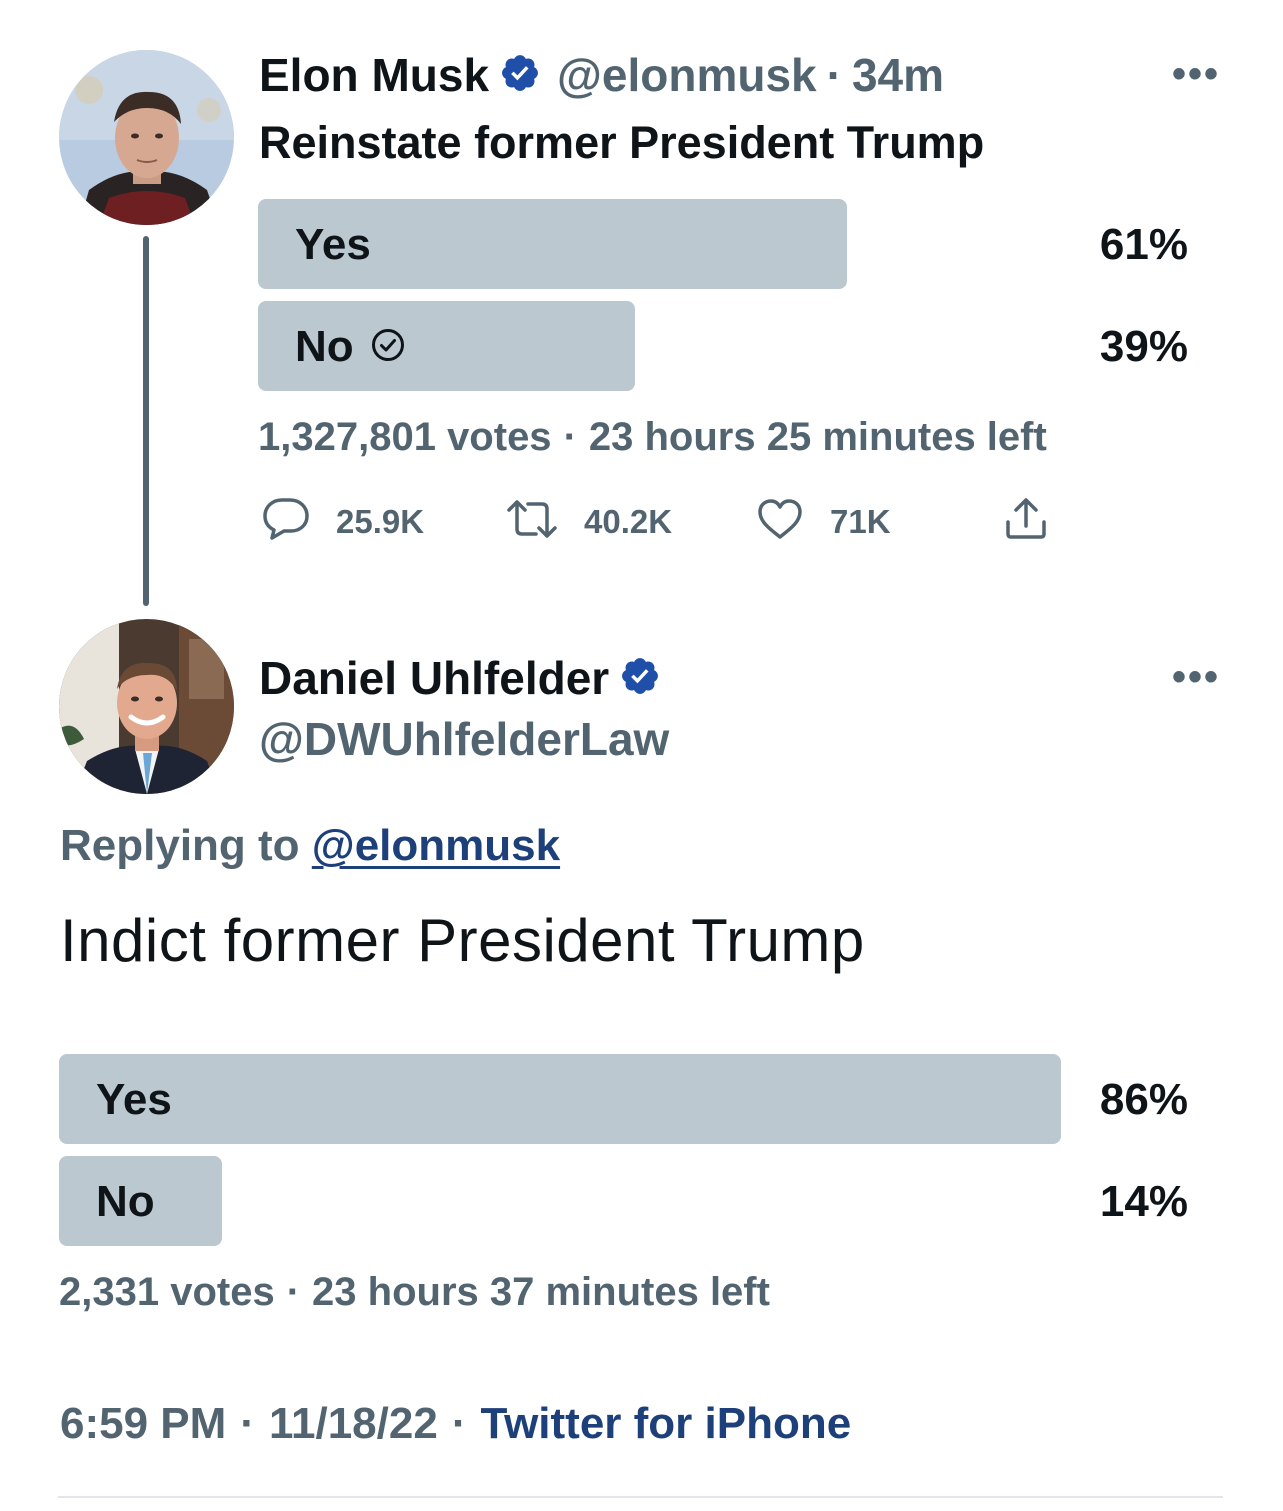 This screenshot has width=1283, height=1511. Describe the element at coordinates (860, 521) in the screenshot. I see `like-count: 71K` at that location.